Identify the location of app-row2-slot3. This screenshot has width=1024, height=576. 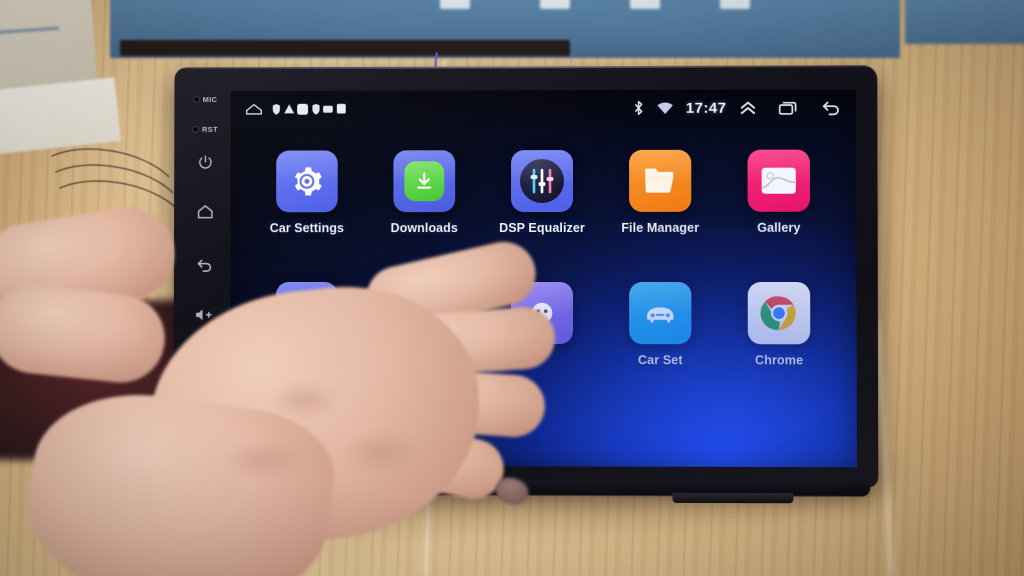
(542, 347).